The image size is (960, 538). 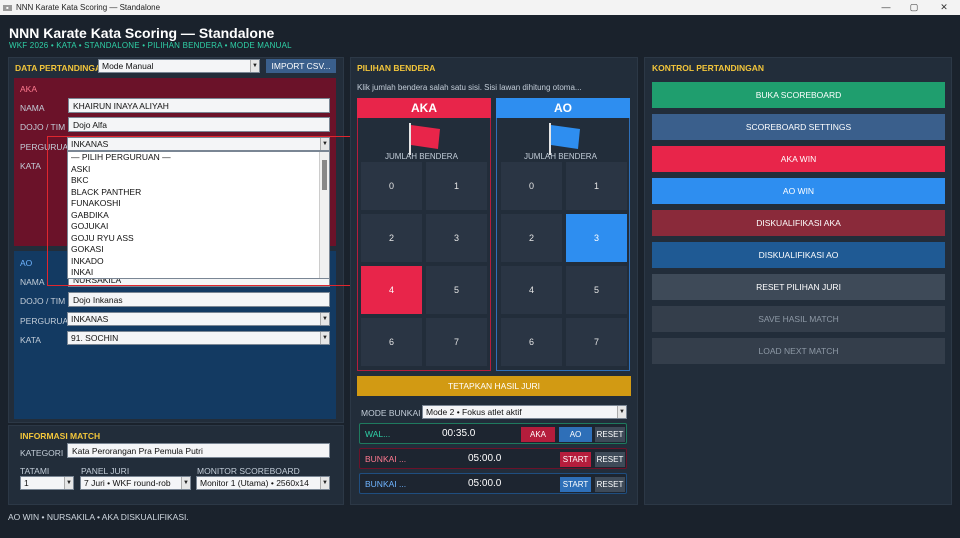 What do you see at coordinates (798, 159) in the screenshot?
I see `aka-win-button: AKA WIN` at bounding box center [798, 159].